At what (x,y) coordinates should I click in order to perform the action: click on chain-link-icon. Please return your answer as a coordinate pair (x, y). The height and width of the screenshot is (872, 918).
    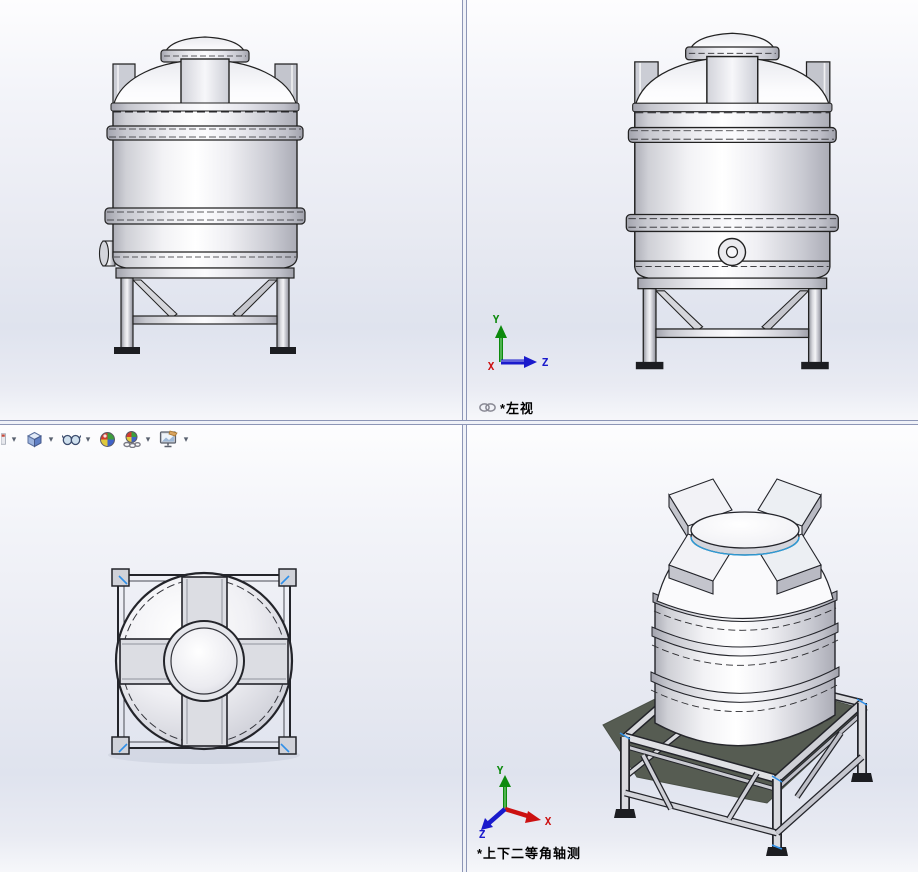
    Looking at the image, I should click on (487, 407).